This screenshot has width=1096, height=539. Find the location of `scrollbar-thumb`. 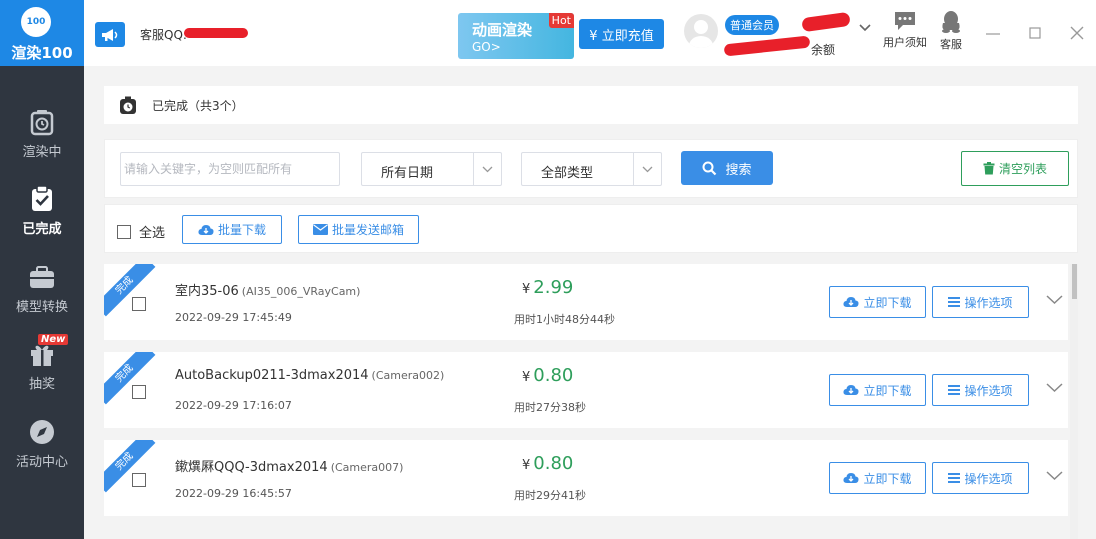

scrollbar-thumb is located at coordinates (1074, 281).